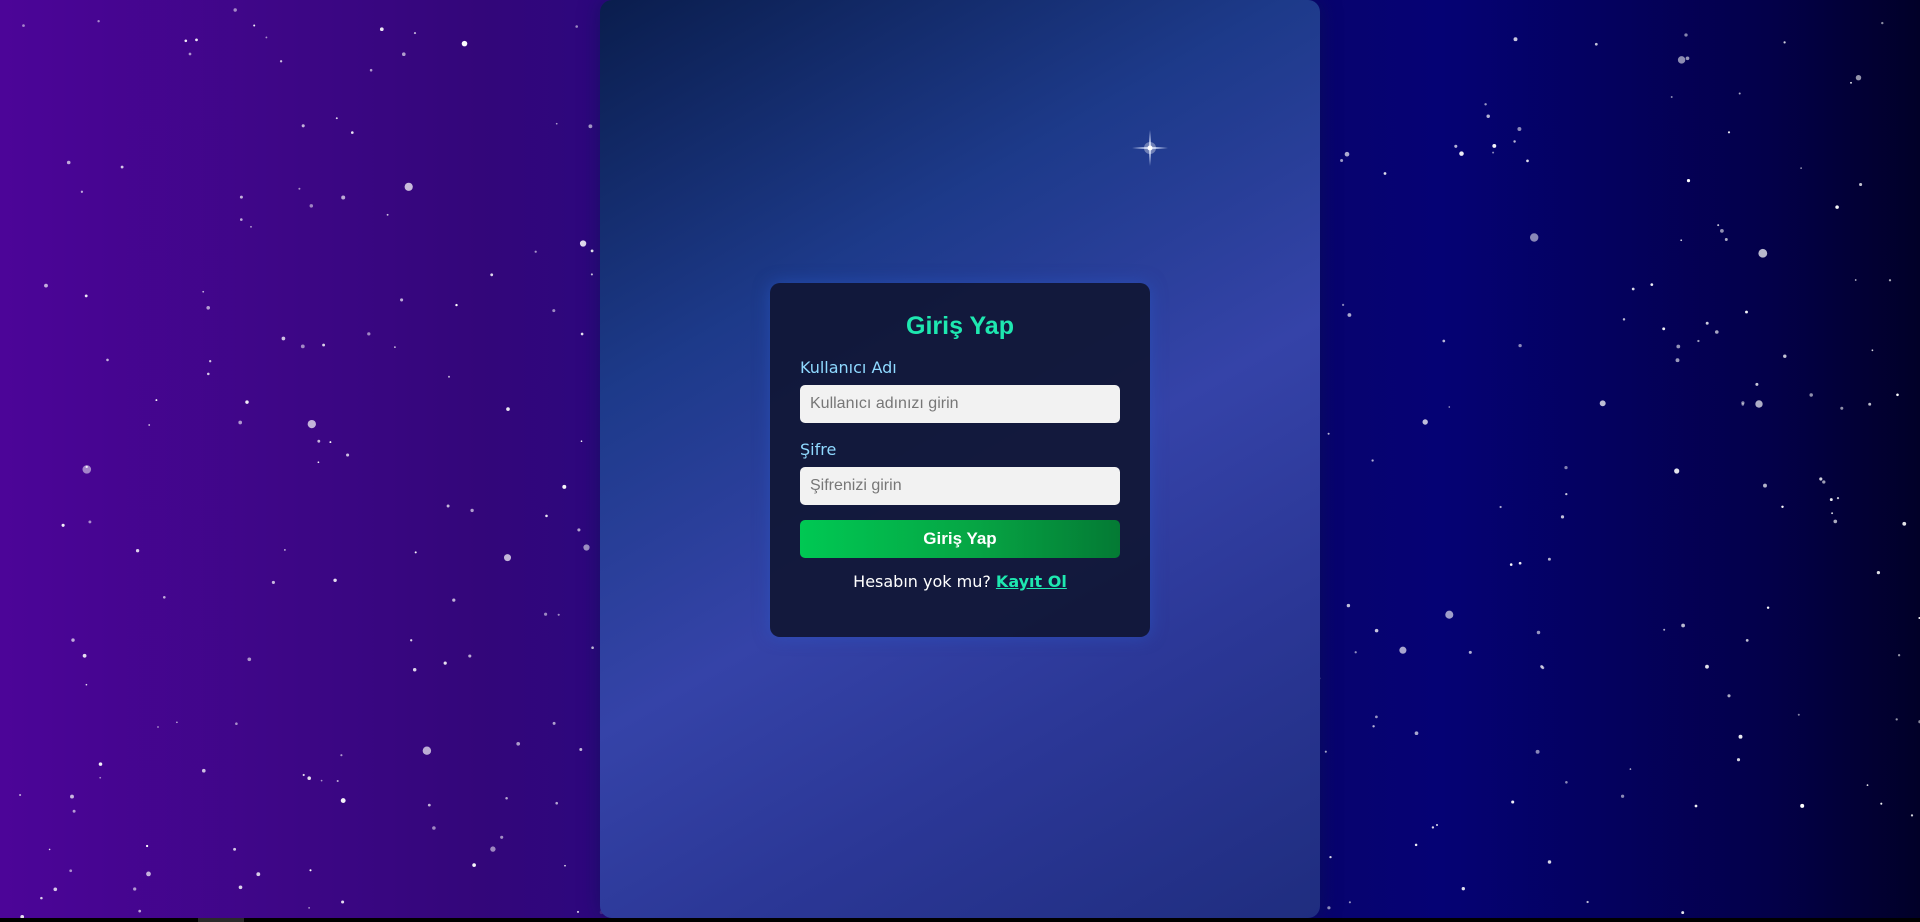 The image size is (1920, 922). Describe the element at coordinates (848, 367) in the screenshot. I see `username-label: Kullanıcı Adı` at that location.